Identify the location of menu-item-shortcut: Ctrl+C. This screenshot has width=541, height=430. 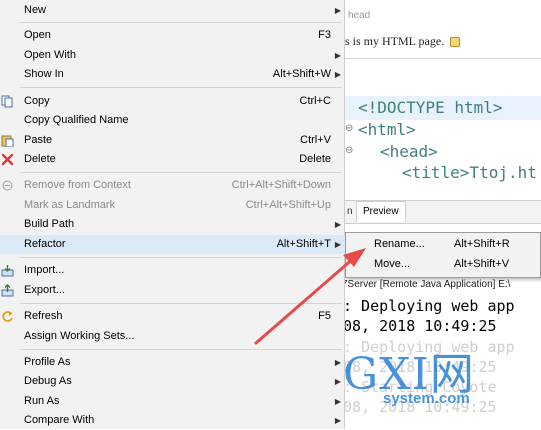
(315, 101).